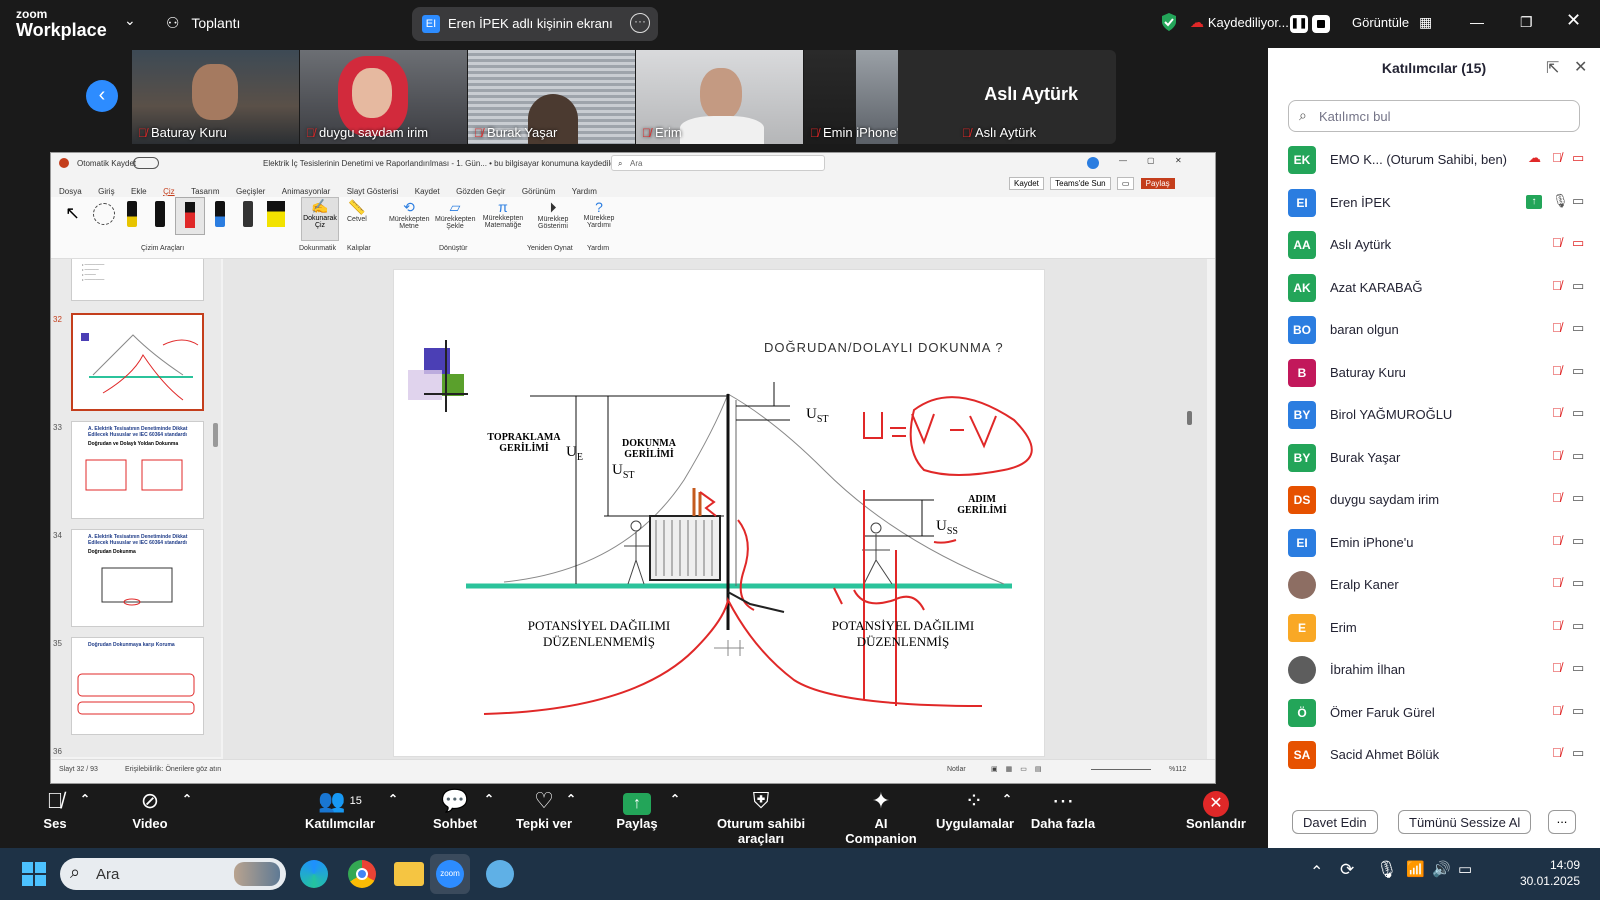 This screenshot has height=900, width=1600. What do you see at coordinates (538, 191) in the screenshot?
I see `menu-view: Görünüm` at bounding box center [538, 191].